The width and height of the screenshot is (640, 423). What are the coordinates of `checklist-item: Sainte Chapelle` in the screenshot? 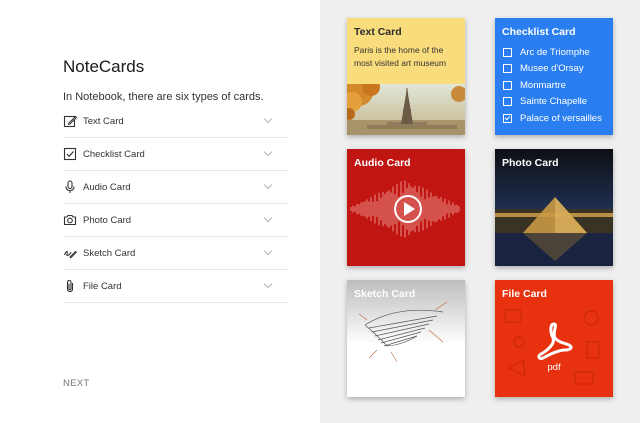 It's located at (552, 102).